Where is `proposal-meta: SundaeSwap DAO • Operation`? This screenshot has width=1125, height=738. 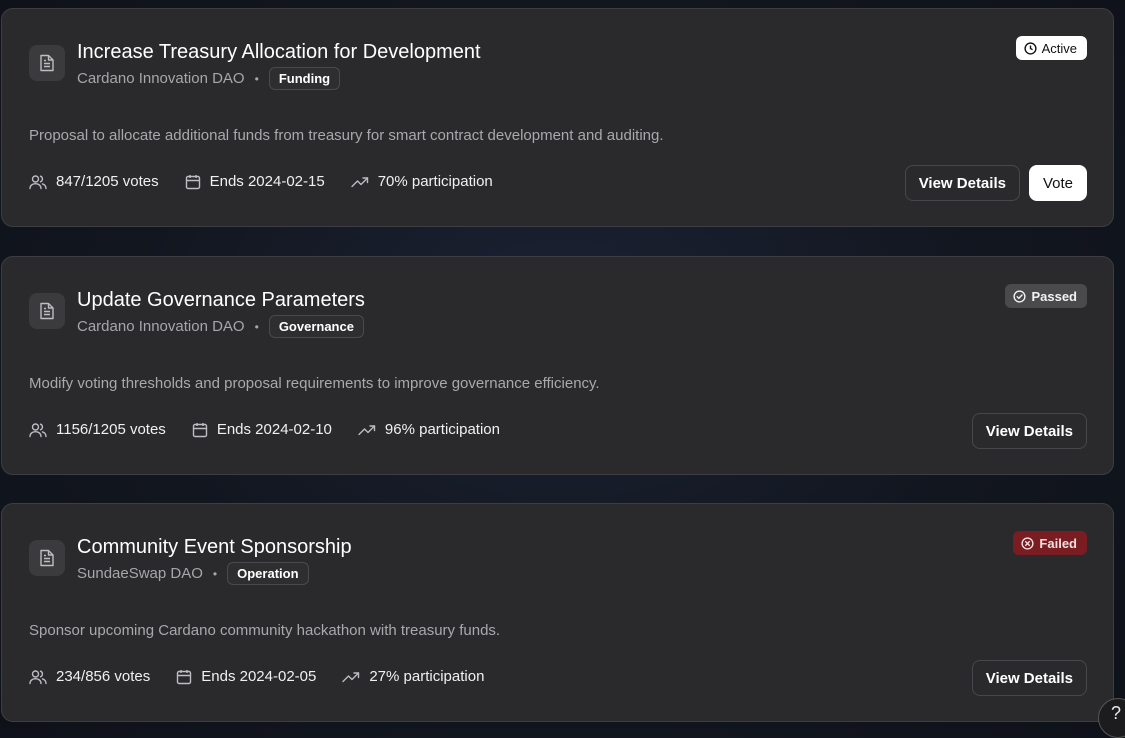
proposal-meta: SundaeSwap DAO • Operation is located at coordinates (193, 573).